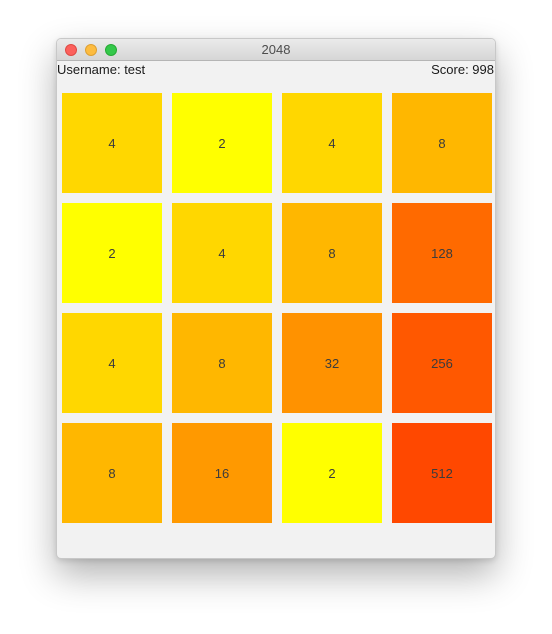 The height and width of the screenshot is (634, 552). I want to click on title-bar: 2048, so click(276, 50).